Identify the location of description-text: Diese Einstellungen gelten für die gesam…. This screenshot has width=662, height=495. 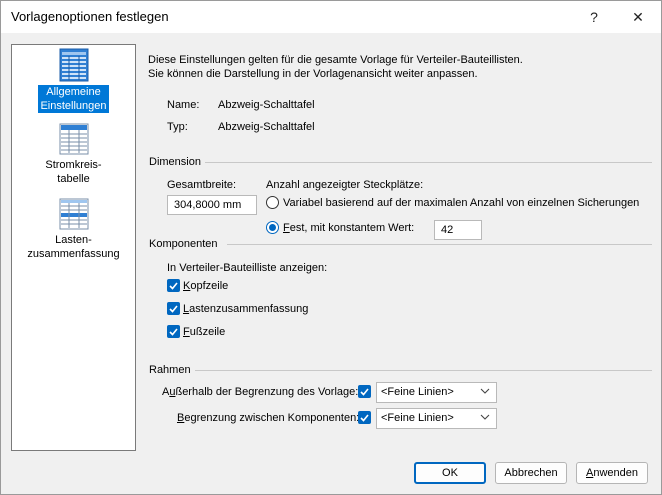
(335, 67).